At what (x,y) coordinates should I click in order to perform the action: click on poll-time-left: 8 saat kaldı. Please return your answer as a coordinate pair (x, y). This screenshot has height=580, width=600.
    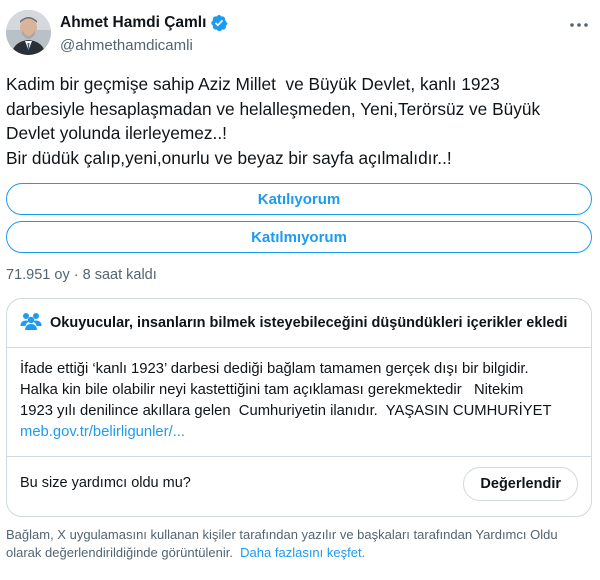
    Looking at the image, I should click on (119, 275).